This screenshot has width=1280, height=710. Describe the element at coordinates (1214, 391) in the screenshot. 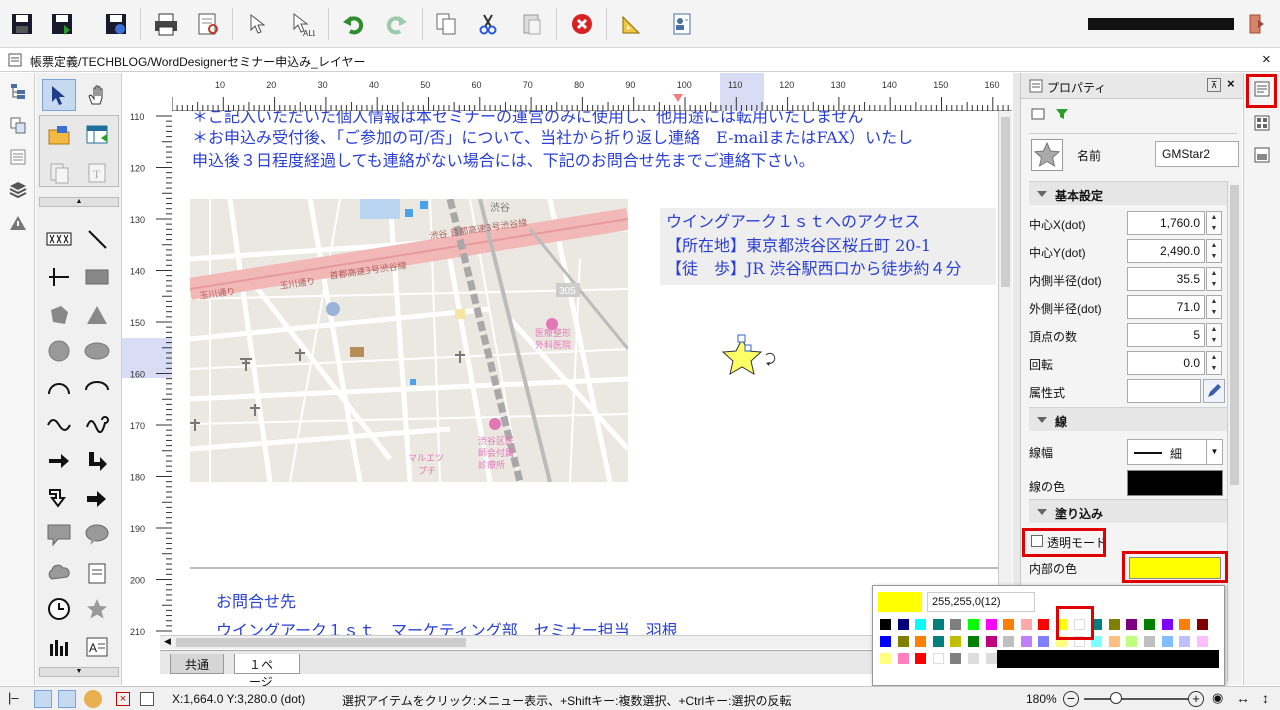

I see `edit-pencil-icon` at that location.